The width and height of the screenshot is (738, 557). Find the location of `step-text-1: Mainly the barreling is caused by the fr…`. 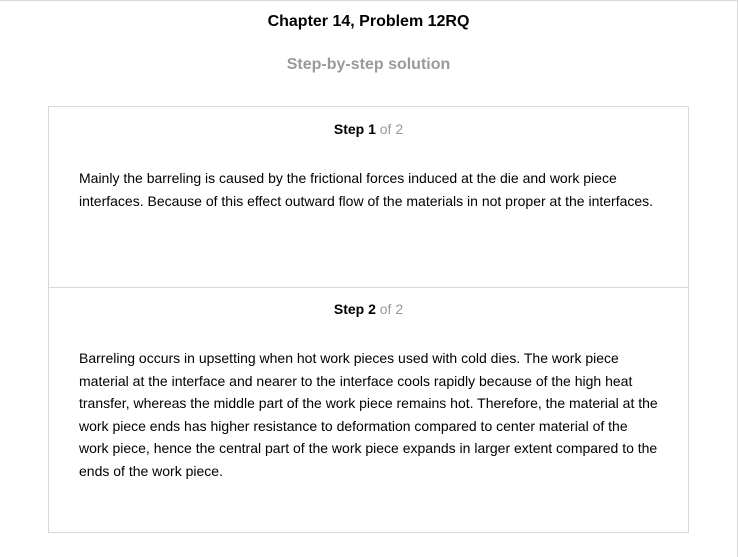

step-text-1: Mainly the barreling is caused by the fr… is located at coordinates (366, 189).